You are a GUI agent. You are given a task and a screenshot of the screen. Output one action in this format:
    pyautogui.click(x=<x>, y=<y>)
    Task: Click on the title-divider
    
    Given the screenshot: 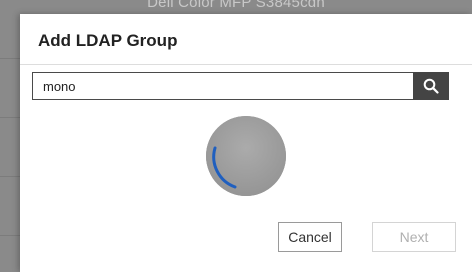 What is the action you would take?
    pyautogui.click(x=246, y=64)
    